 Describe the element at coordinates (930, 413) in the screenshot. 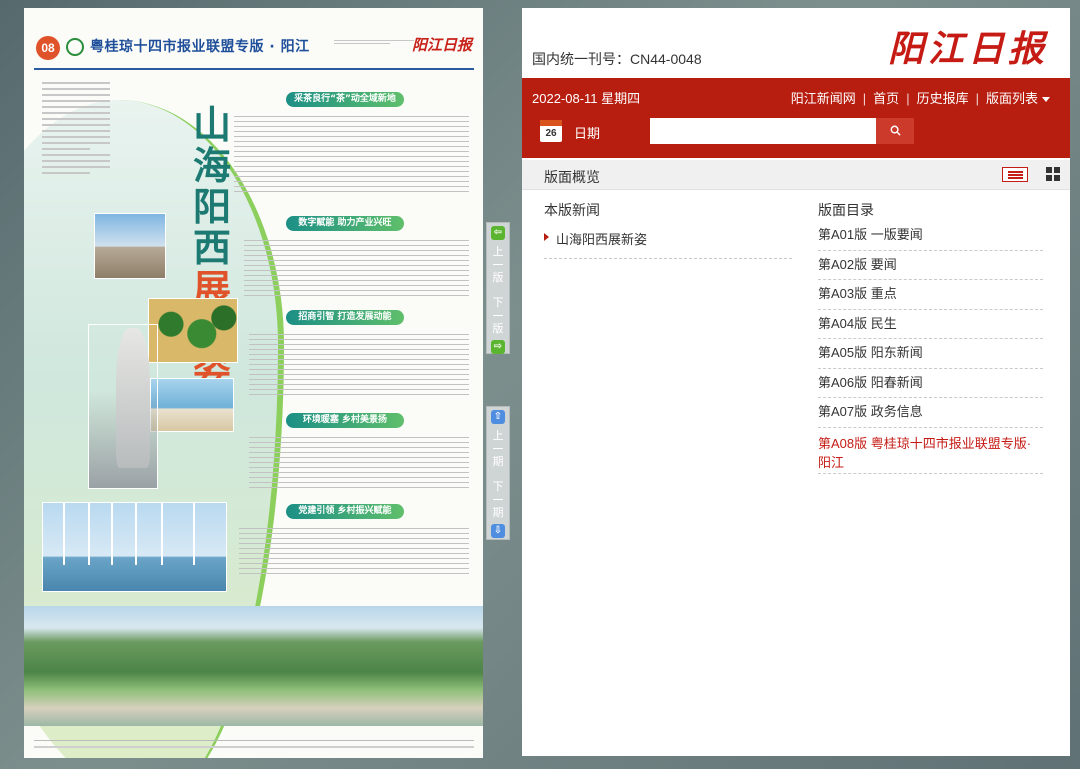

I see `toc-item-a07: 第A07版 政务信息` at that location.